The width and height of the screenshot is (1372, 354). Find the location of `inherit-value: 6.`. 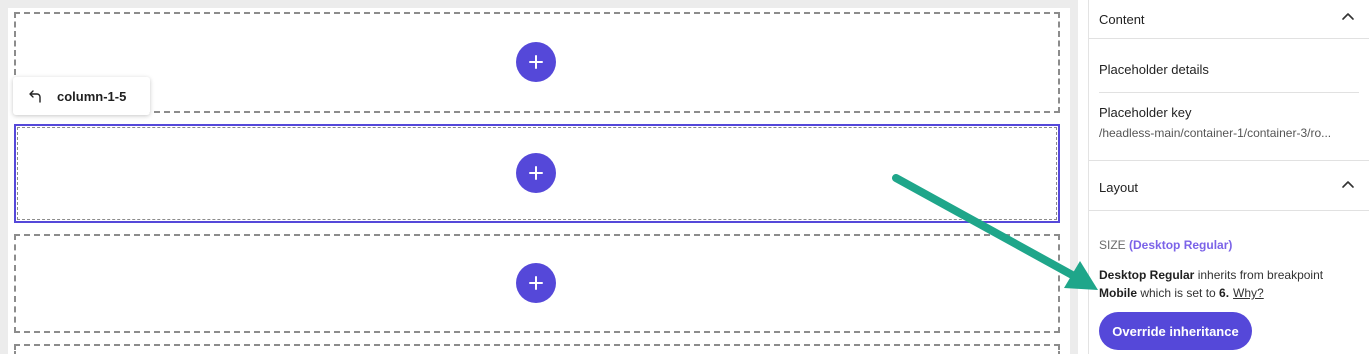

inherit-value: 6. is located at coordinates (1224, 293).